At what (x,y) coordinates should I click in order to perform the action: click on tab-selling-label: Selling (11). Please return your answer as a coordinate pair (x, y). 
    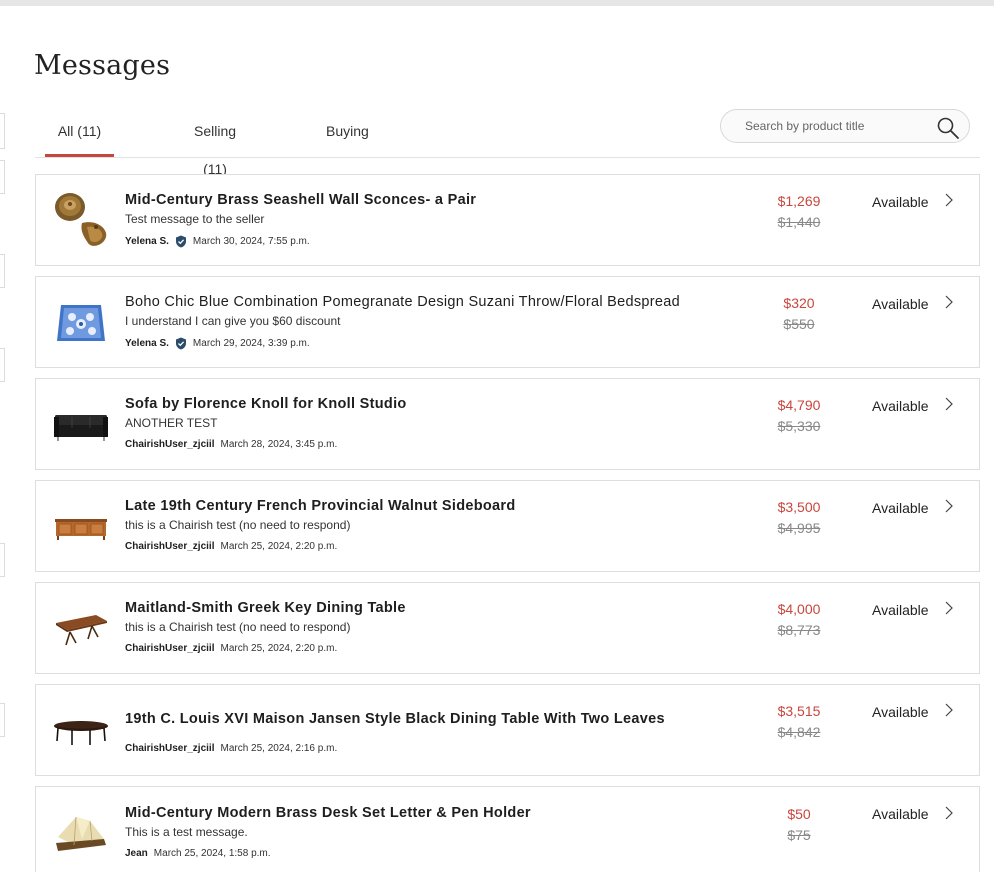
    Looking at the image, I should click on (215, 150).